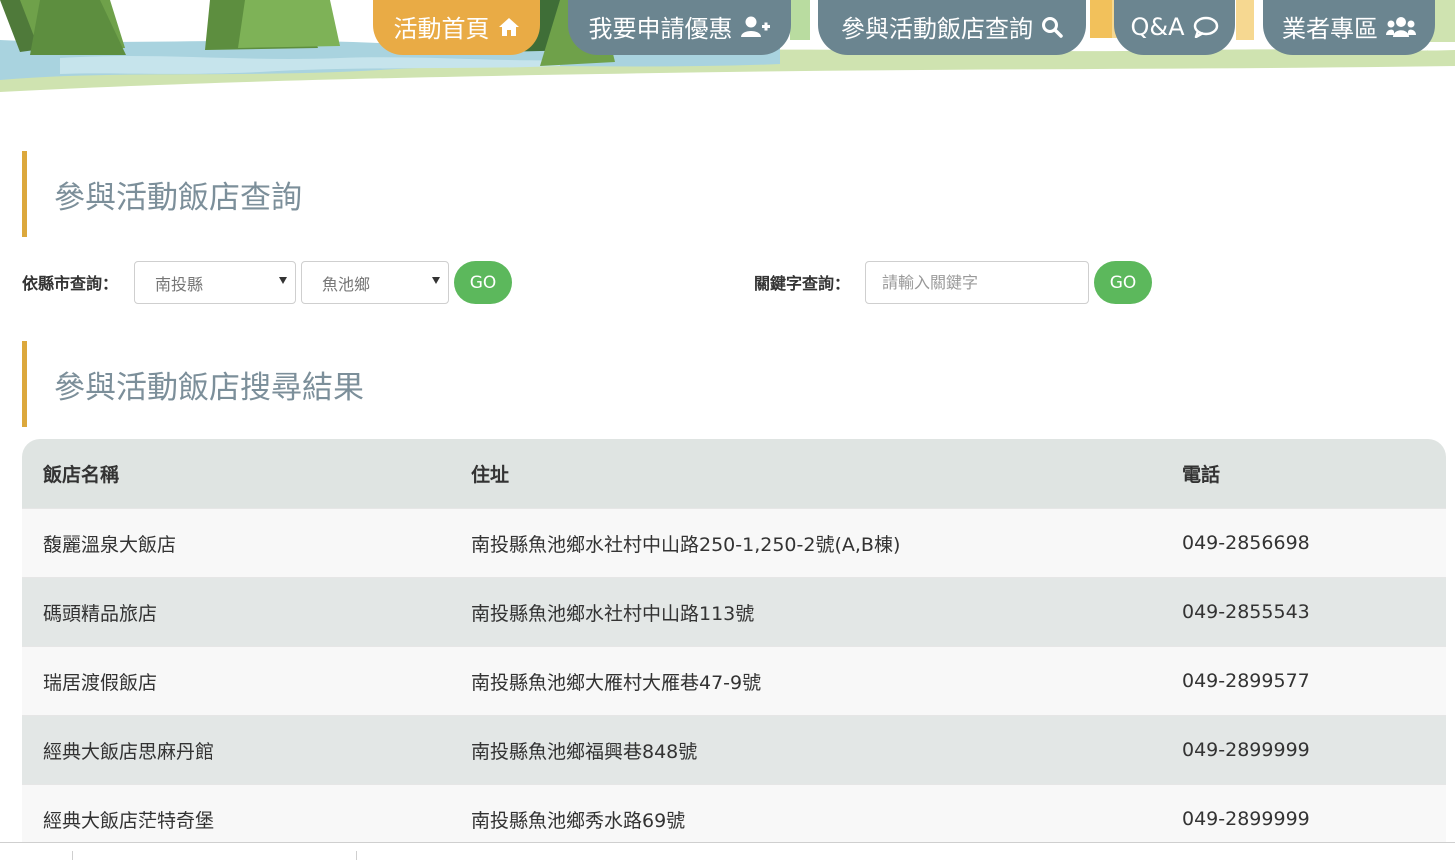 The width and height of the screenshot is (1455, 860). What do you see at coordinates (1246, 750) in the screenshot?
I see `hotel-phone: 049-2899999` at bounding box center [1246, 750].